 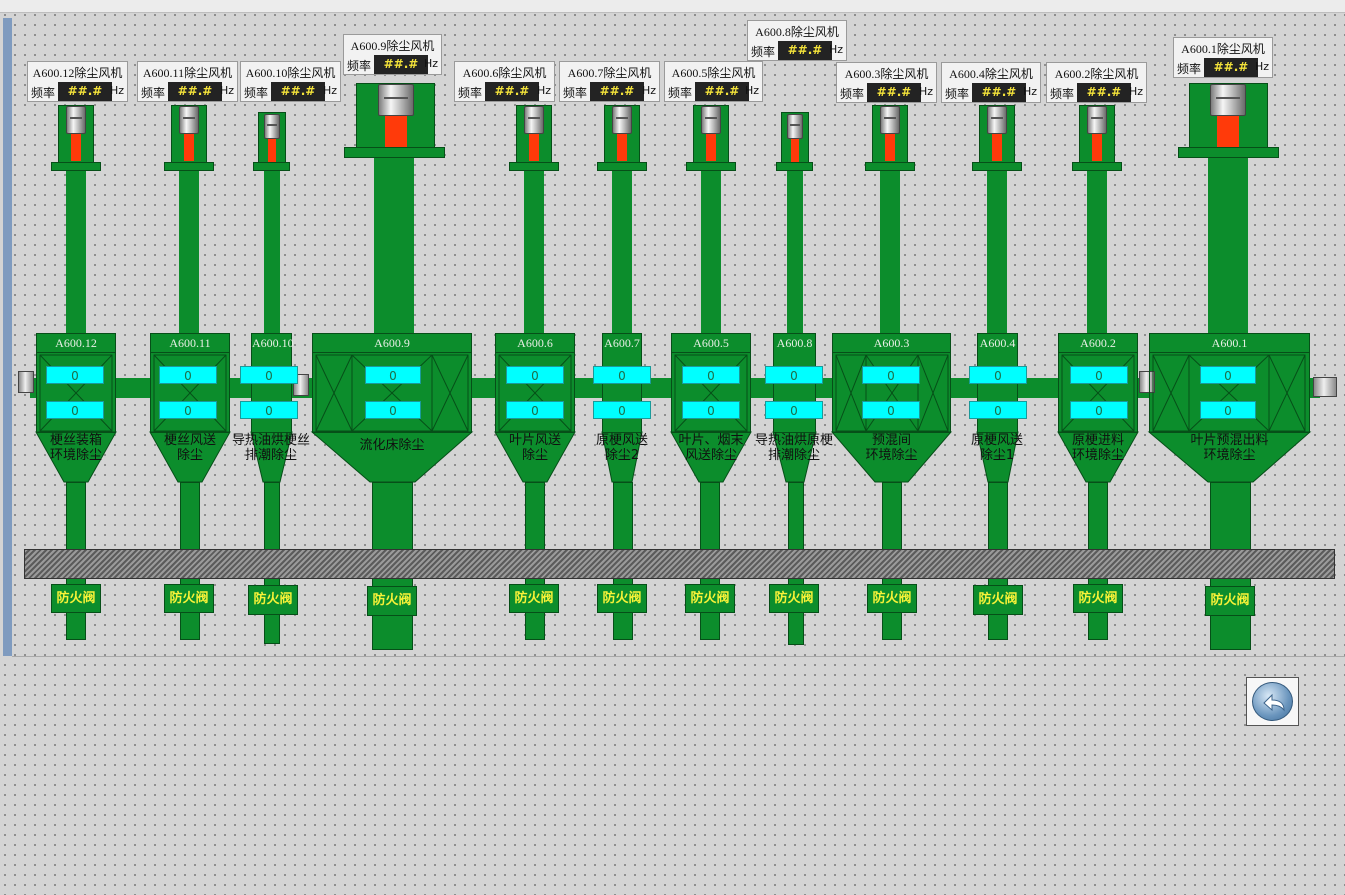 I want to click on unit-code: A600.8, so click(x=794, y=343).